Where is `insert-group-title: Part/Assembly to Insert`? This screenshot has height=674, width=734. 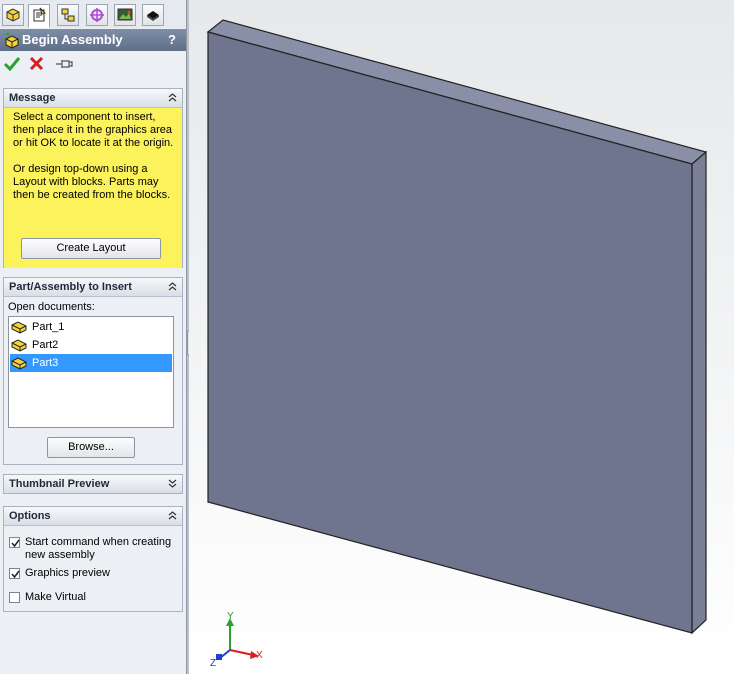 insert-group-title: Part/Assembly to Insert is located at coordinates (70, 287).